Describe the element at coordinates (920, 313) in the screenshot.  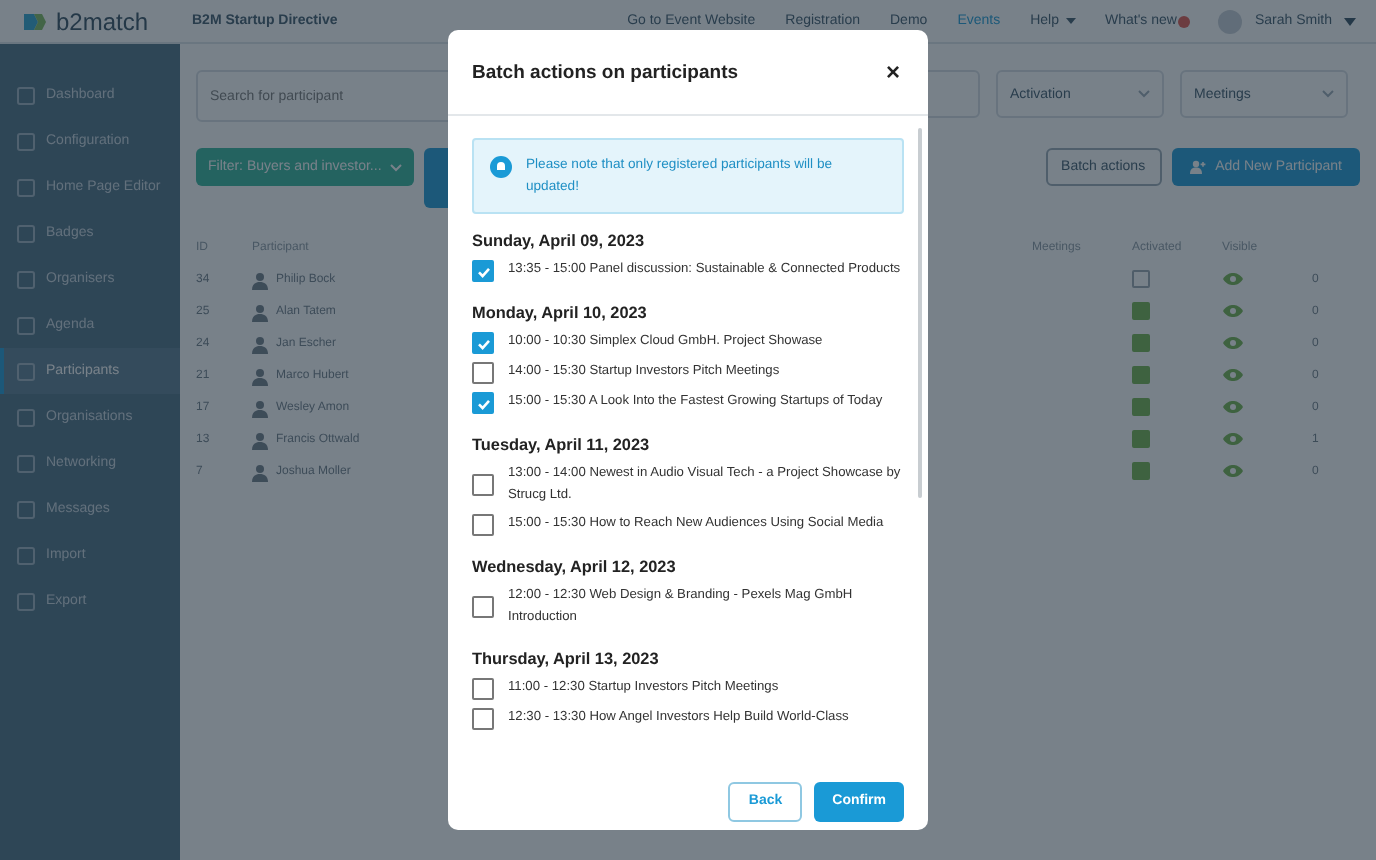
I see `scrollbar` at that location.